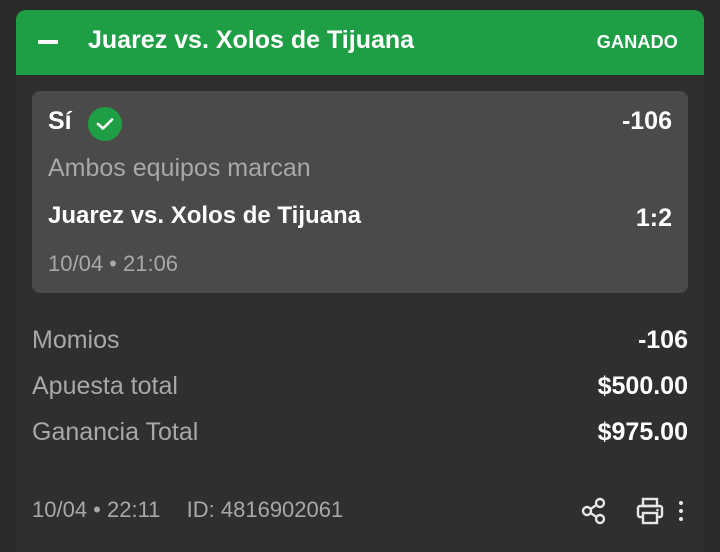 This screenshot has width=720, height=552. What do you see at coordinates (360, 343) in the screenshot?
I see `summary-row-odds: Momios -106` at bounding box center [360, 343].